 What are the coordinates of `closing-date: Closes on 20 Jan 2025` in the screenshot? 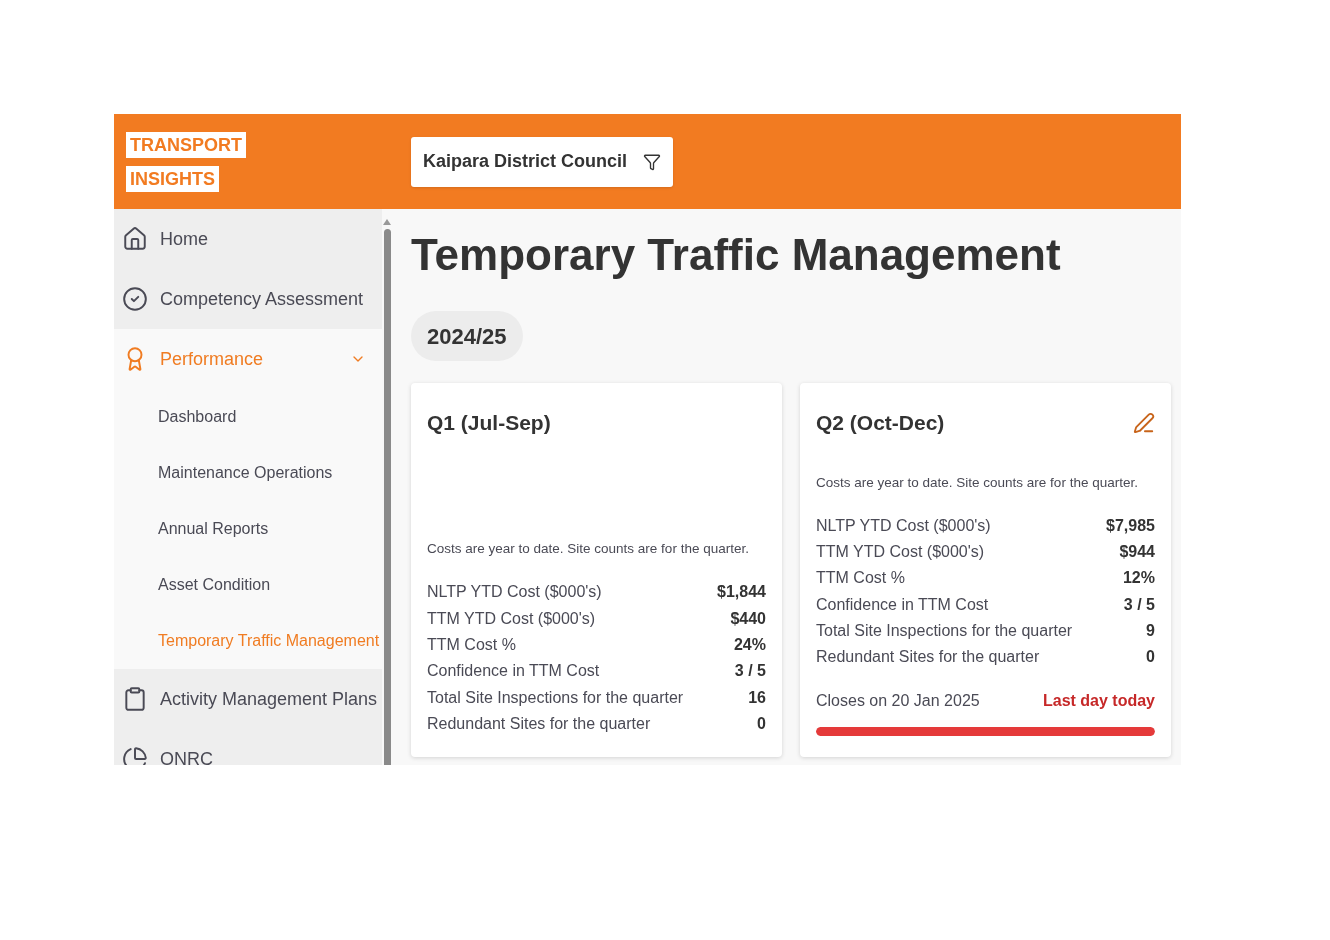 It's located at (898, 700).